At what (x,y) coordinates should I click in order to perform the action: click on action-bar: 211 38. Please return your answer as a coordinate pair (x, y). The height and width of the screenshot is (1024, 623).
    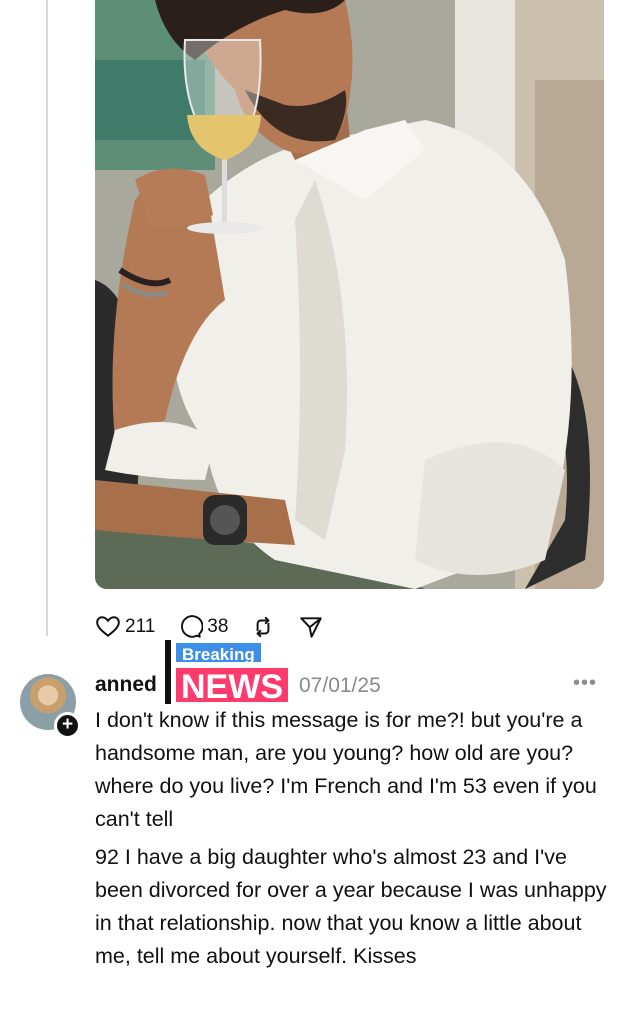
    Looking at the image, I should click on (220, 627).